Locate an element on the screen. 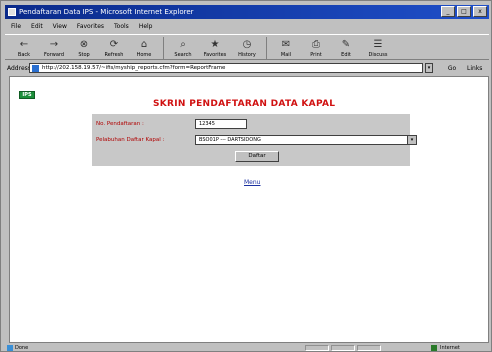 The image size is (492, 352). forward-button: → Forward is located at coordinates (54, 48).